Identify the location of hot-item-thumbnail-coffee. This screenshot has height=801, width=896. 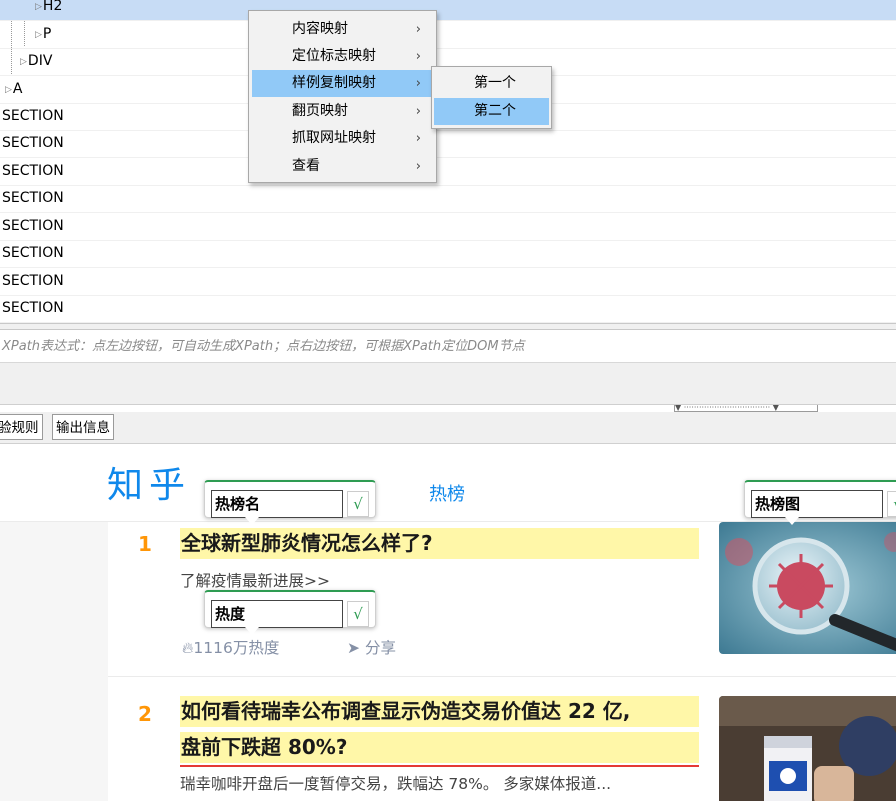
(807, 748).